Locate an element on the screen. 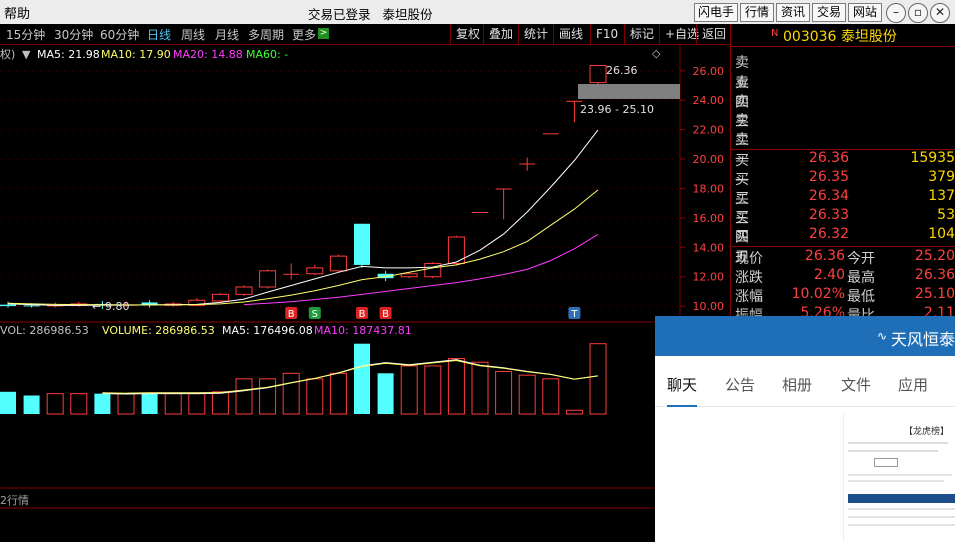 The image size is (955, 542). period-tab-30min: 30分钟 is located at coordinates (73, 34).